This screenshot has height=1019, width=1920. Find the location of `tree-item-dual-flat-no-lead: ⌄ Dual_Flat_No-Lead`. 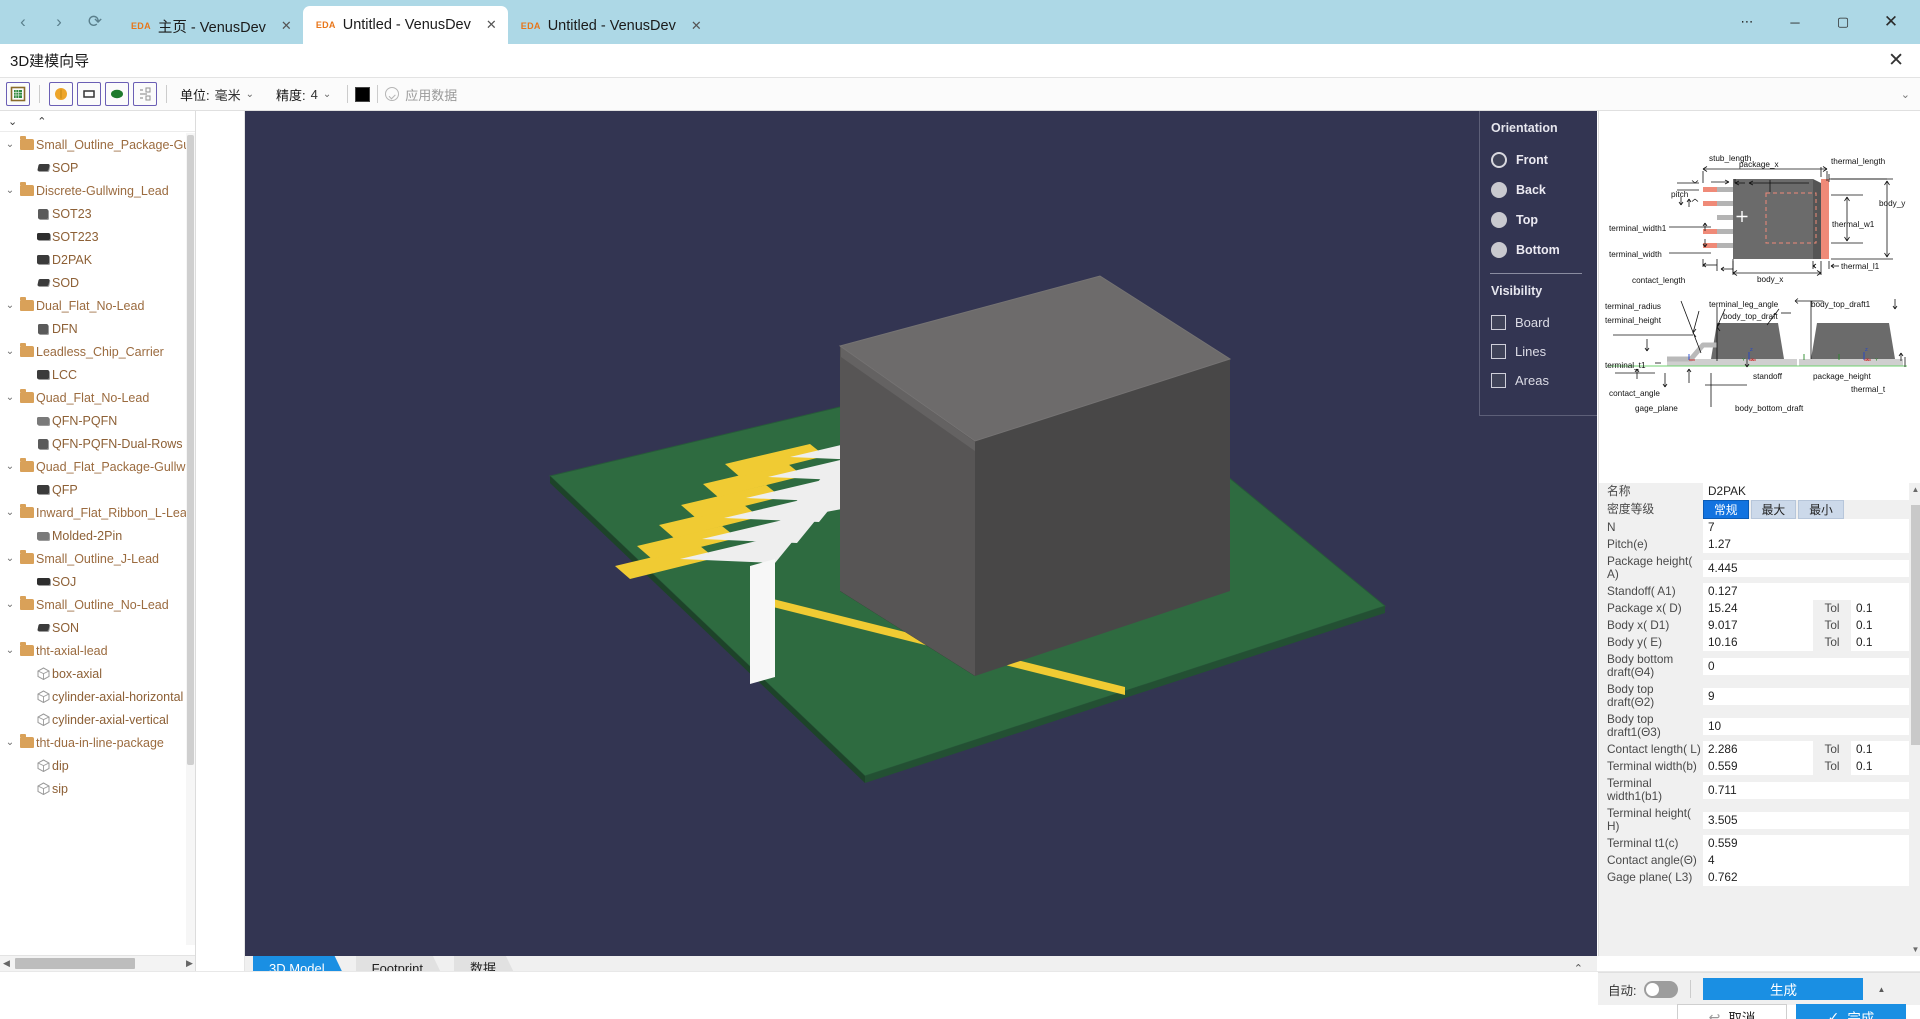

tree-item-dual-flat-no-lead: ⌄ Dual_Flat_No-Lead is located at coordinates (97, 305).